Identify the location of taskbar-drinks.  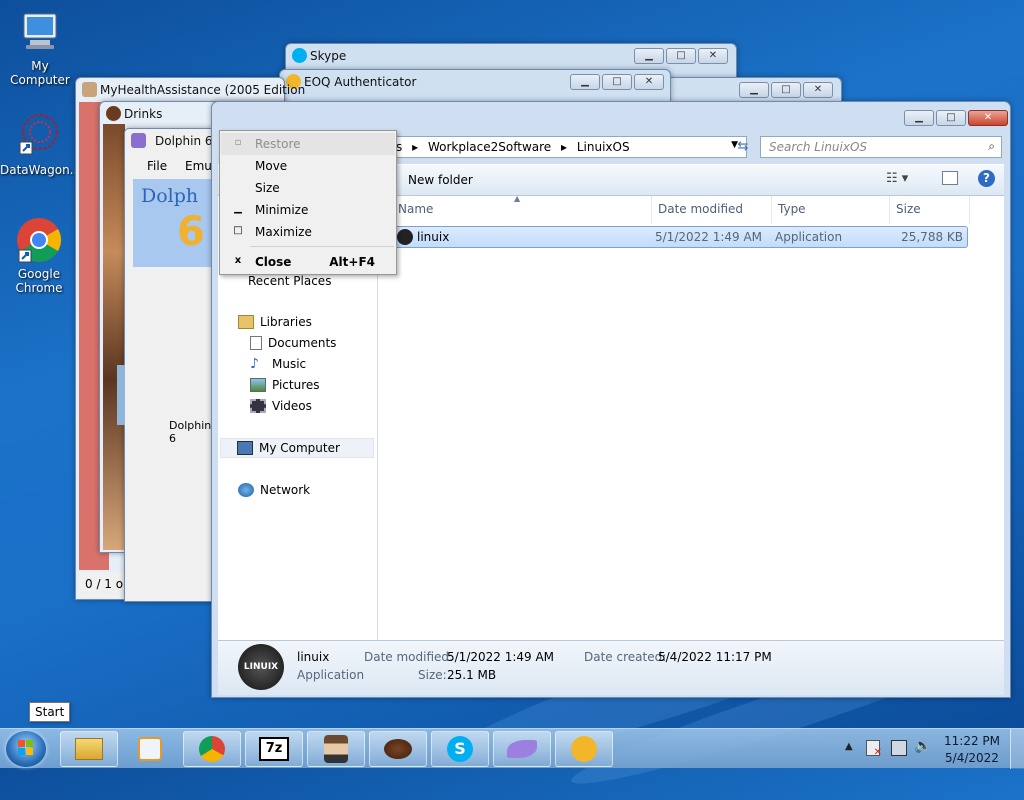
(398, 749).